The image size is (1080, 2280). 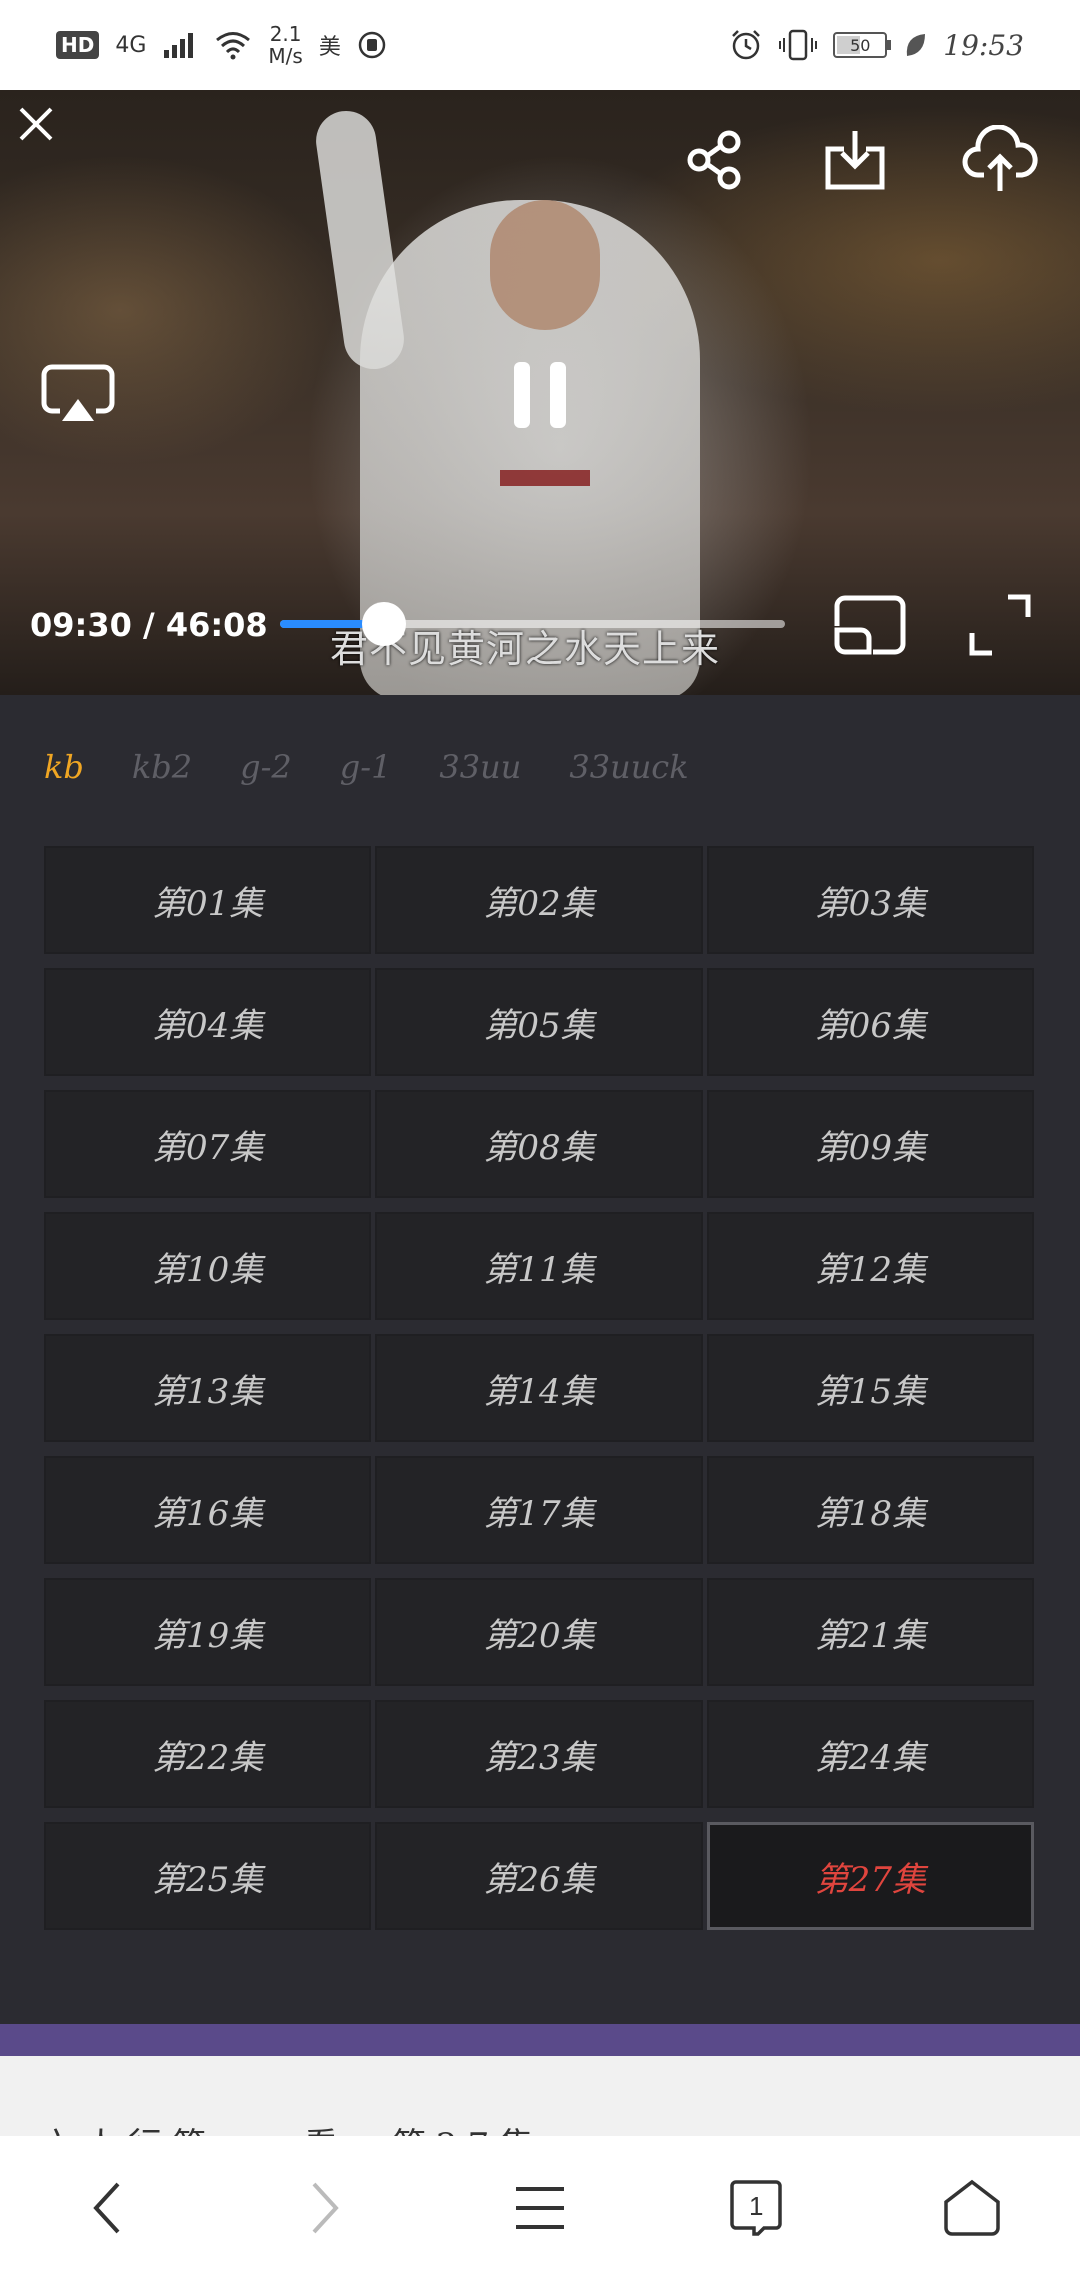 I want to click on forward-button, so click(x=324, y=2208).